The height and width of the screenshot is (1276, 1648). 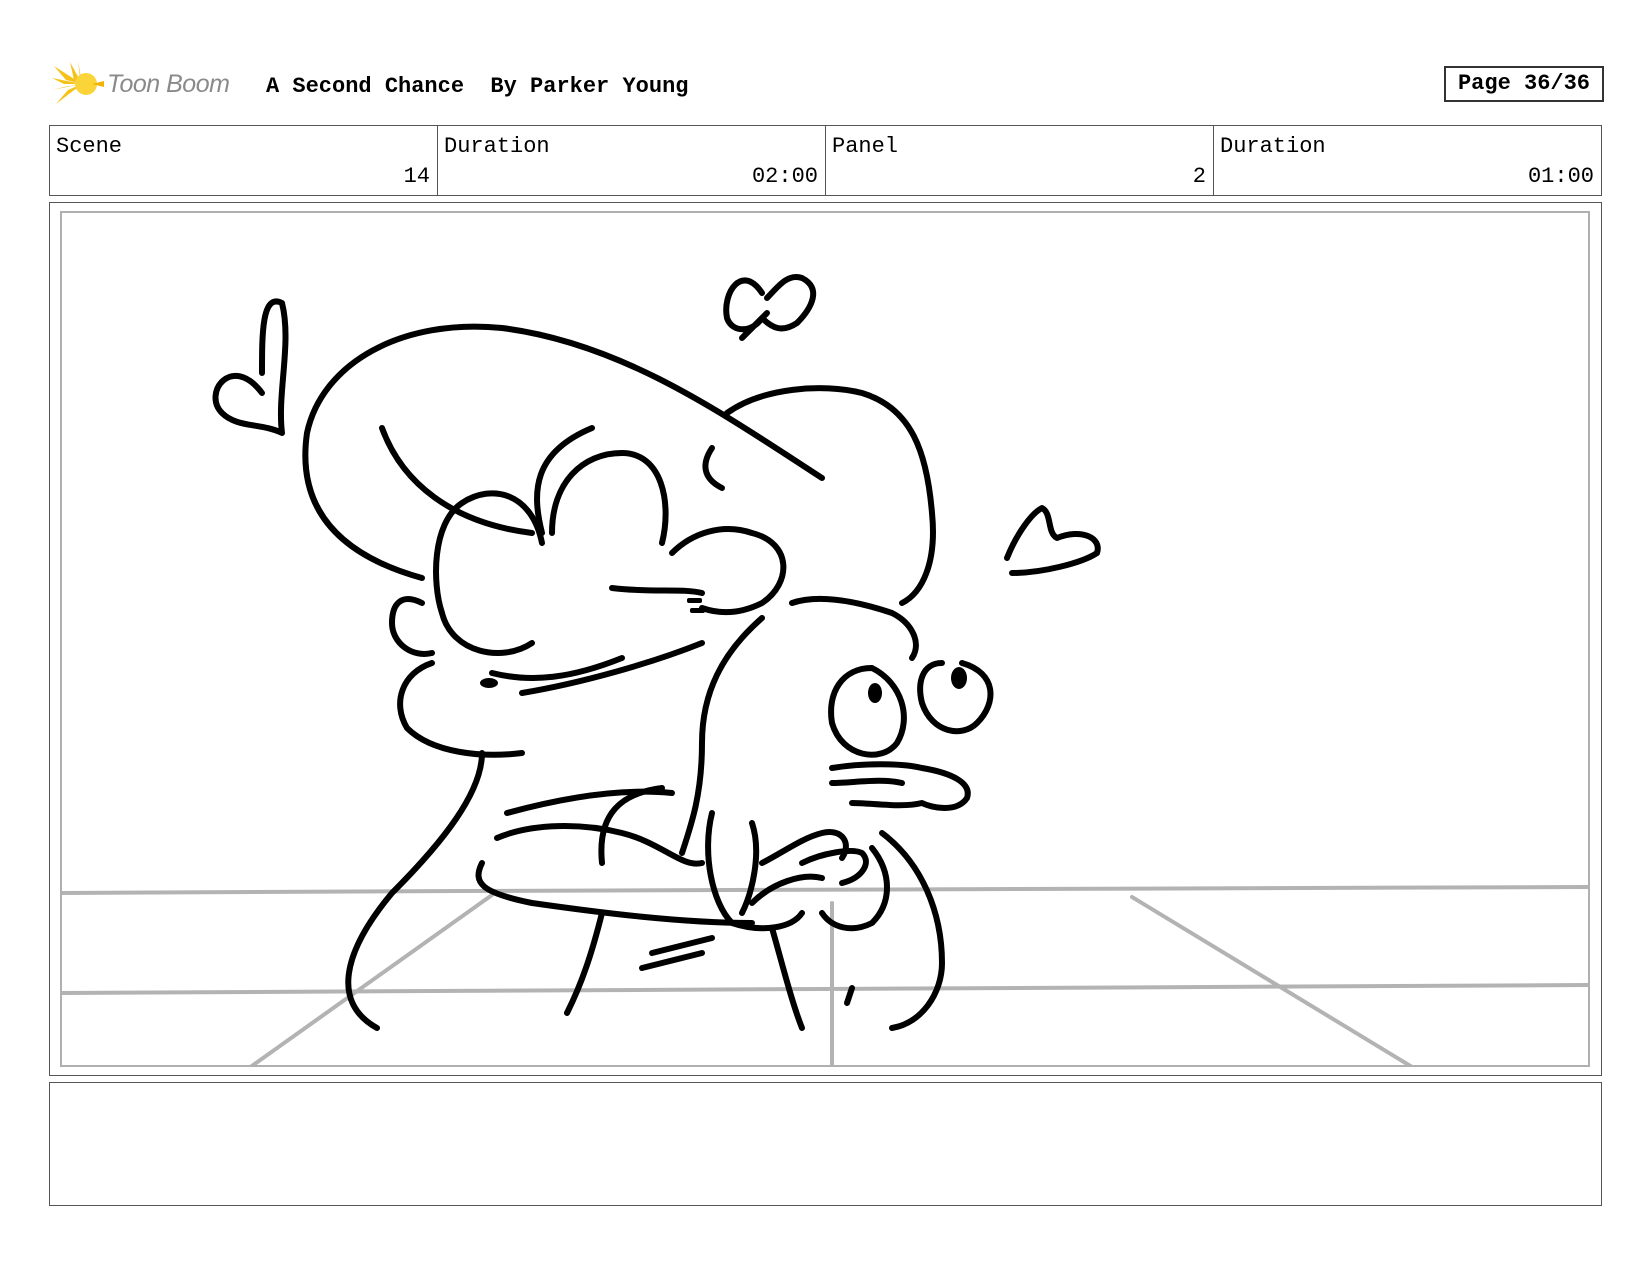 I want to click on toon-boom-logo: Toon Boom, so click(x=152, y=84).